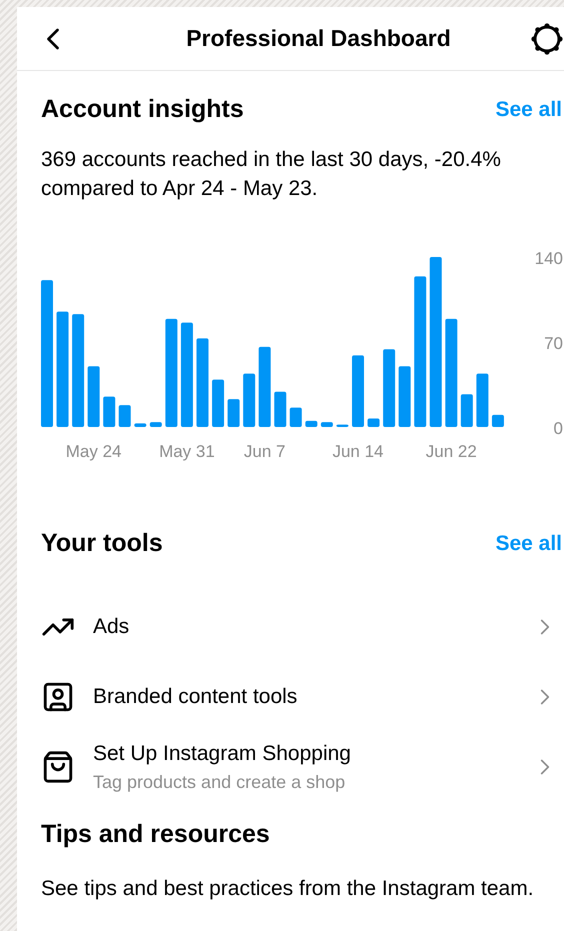 This screenshot has width=564, height=931. Describe the element at coordinates (142, 109) in the screenshot. I see `section-heading: Account insights` at that location.